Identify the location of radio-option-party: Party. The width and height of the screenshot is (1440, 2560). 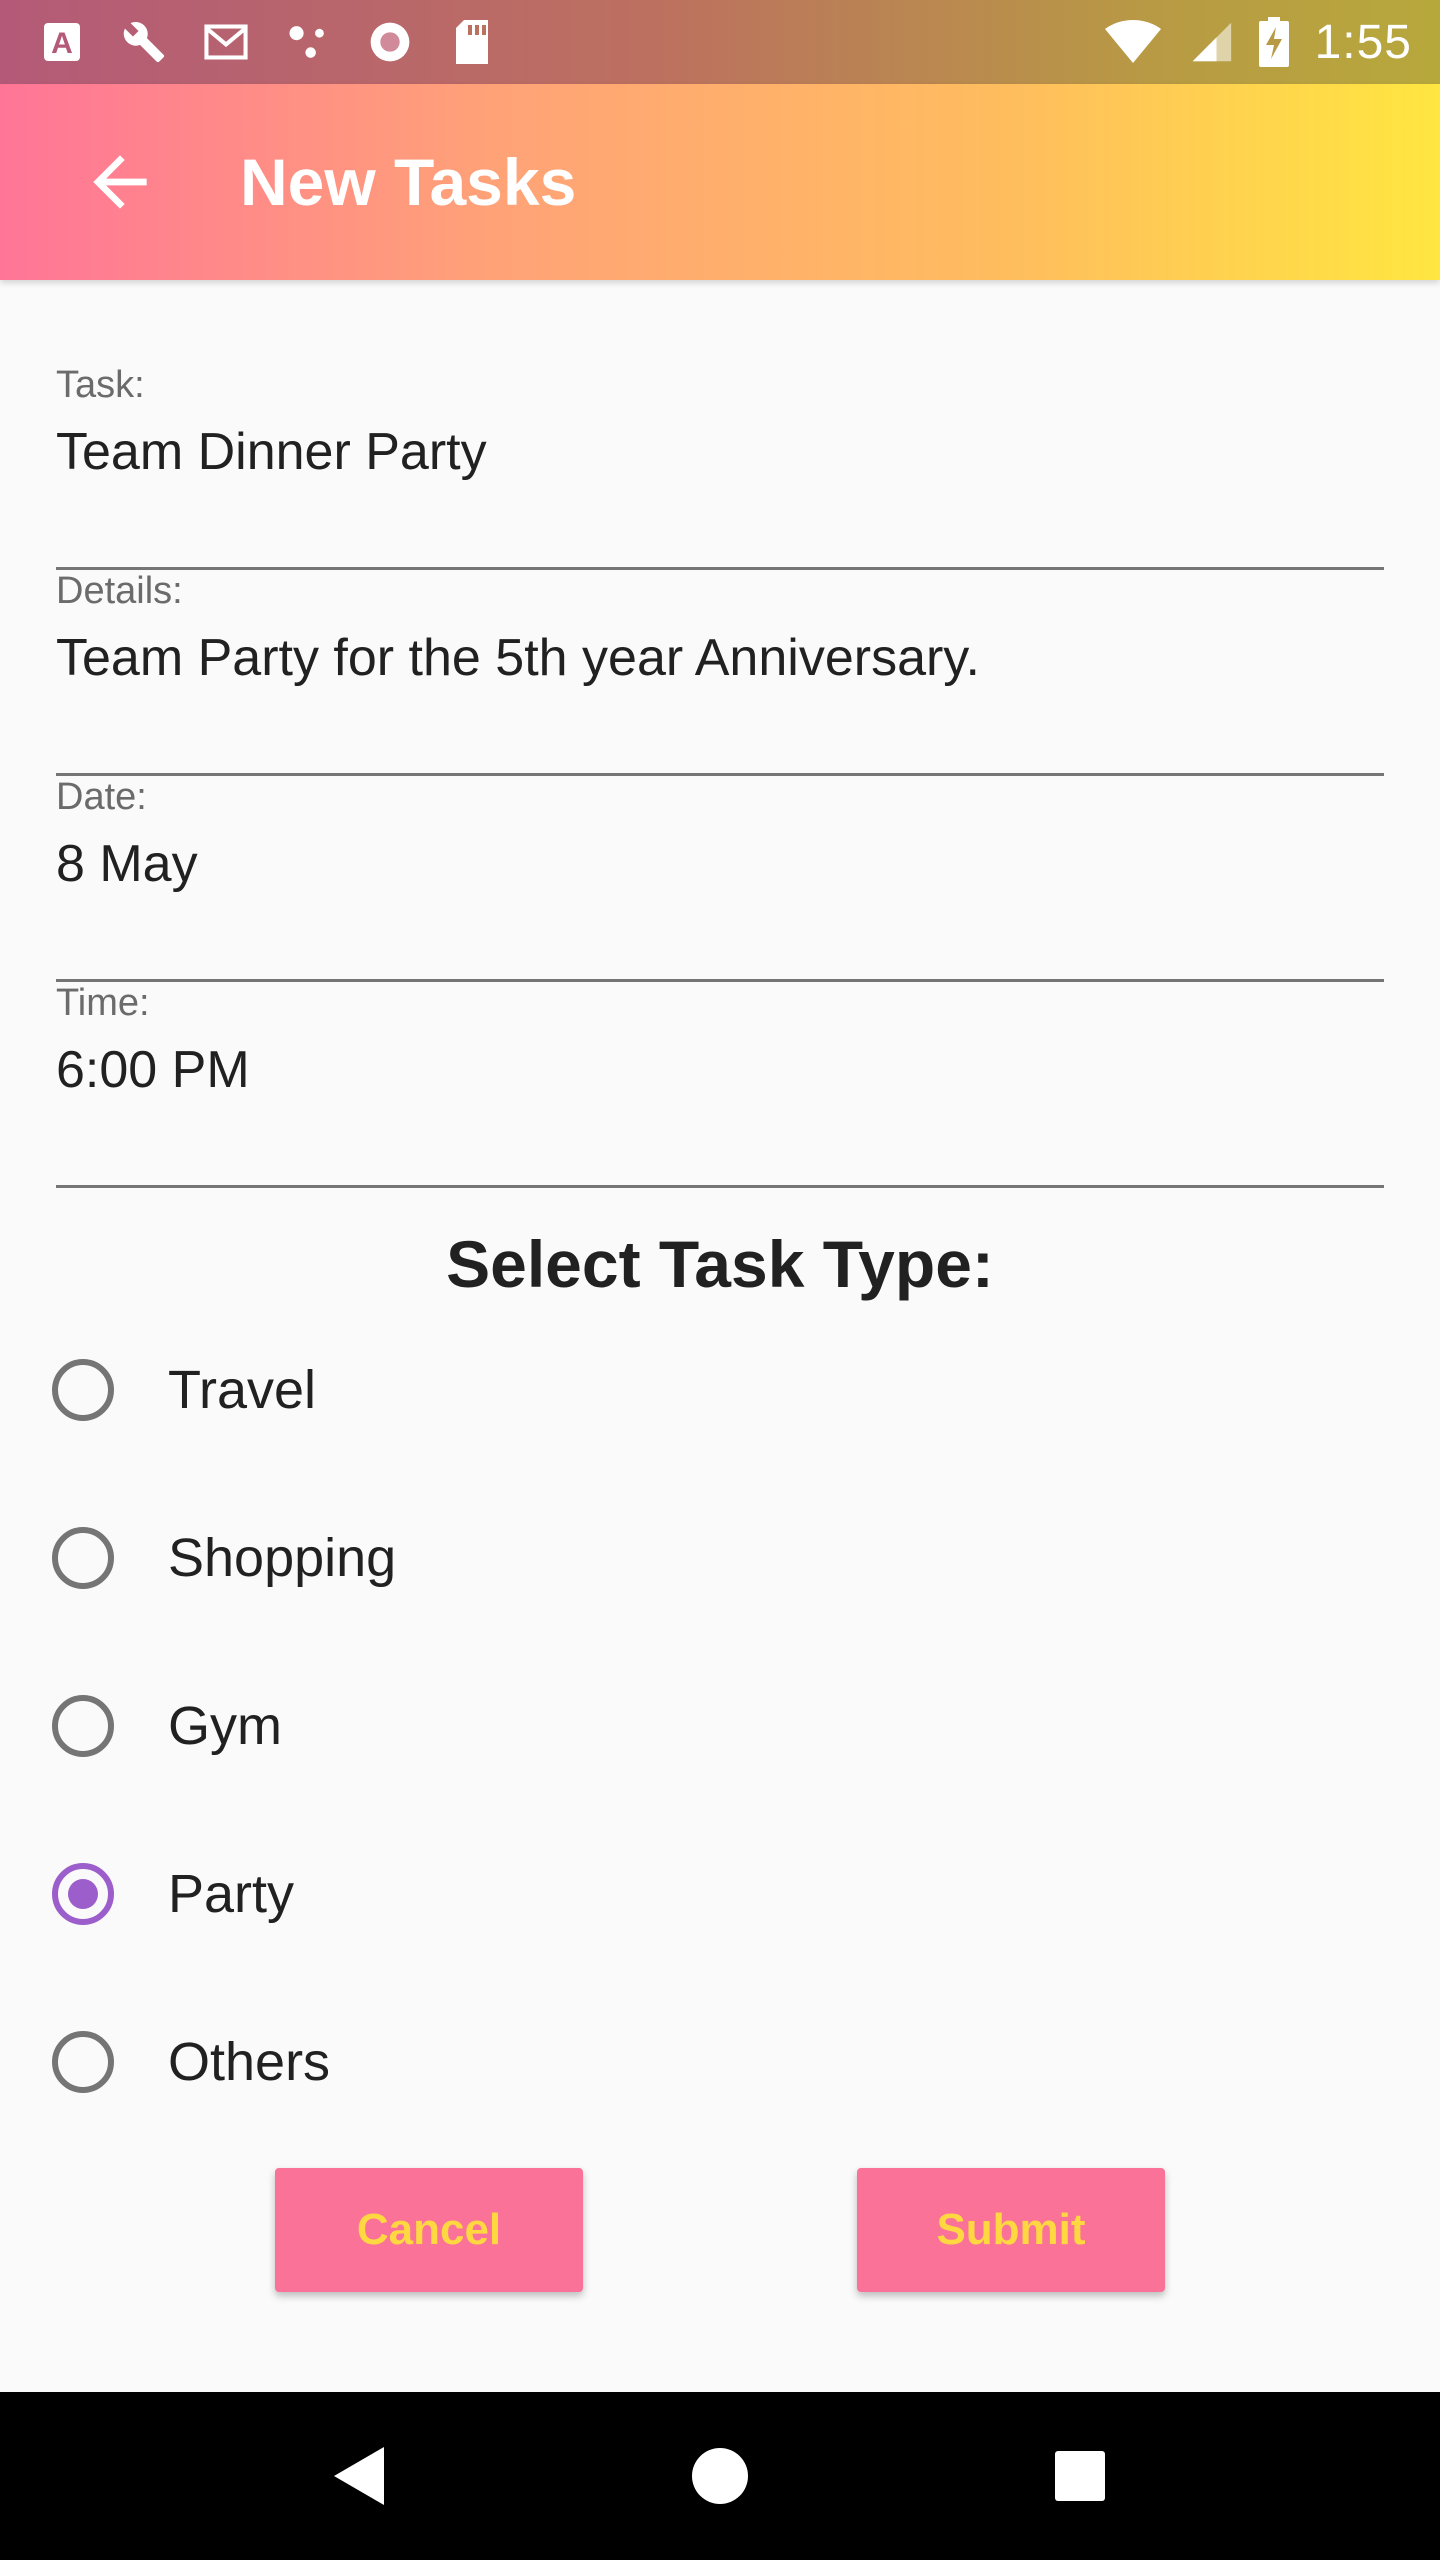
(722, 1894).